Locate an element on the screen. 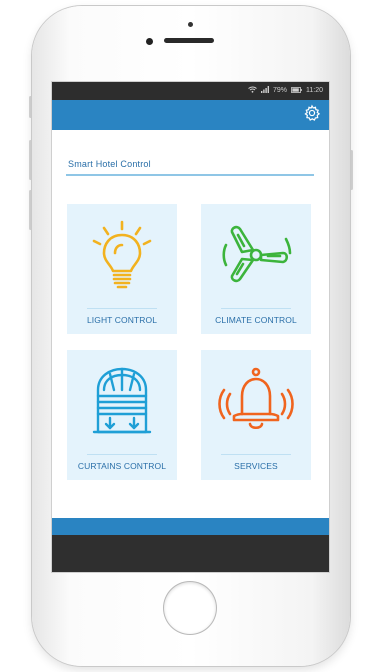 Image resolution: width=370 pixels, height=672 pixels. fan-icon is located at coordinates (256, 257).